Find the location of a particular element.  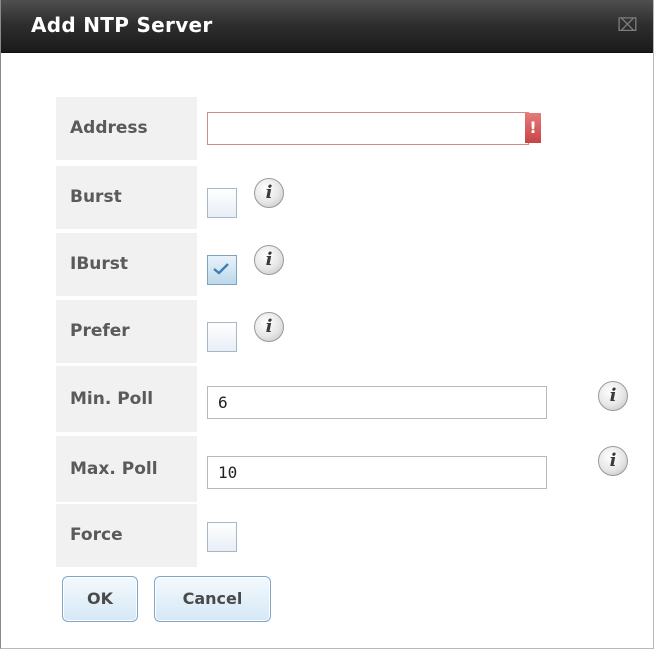

address-row: Address ! is located at coordinates (355, 130).